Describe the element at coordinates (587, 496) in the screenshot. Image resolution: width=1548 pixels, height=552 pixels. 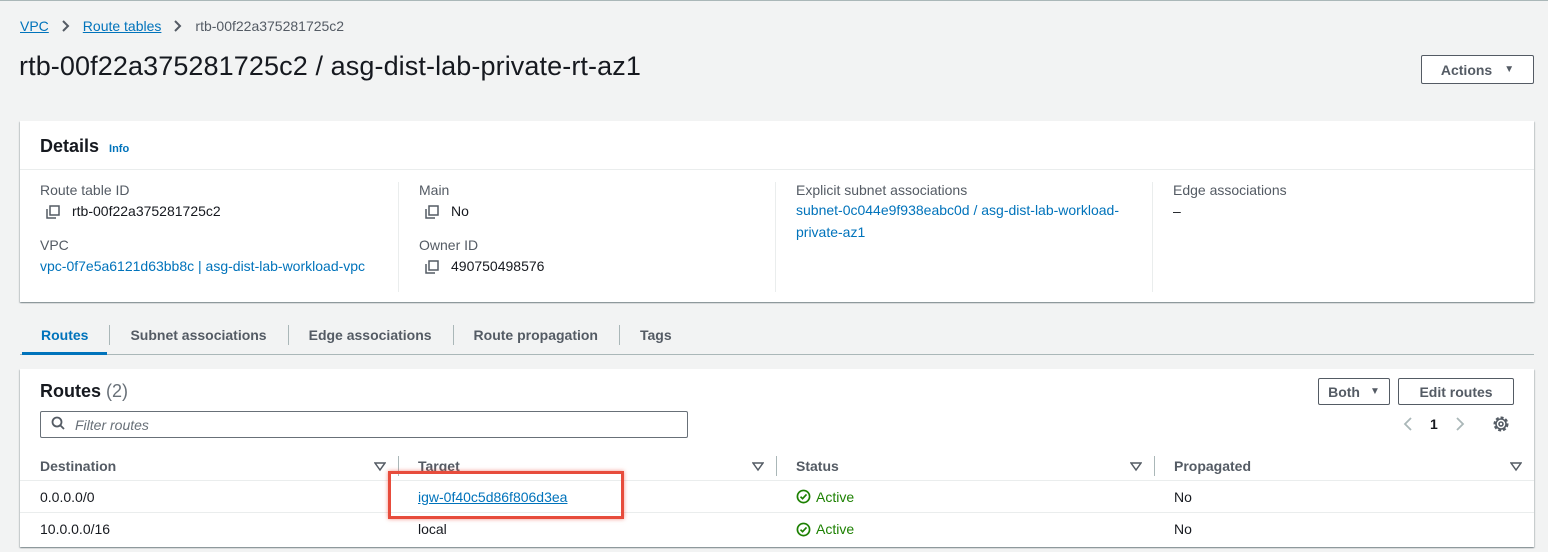
I see `target-cell: igw-0f40c5d86f806d3ea` at that location.